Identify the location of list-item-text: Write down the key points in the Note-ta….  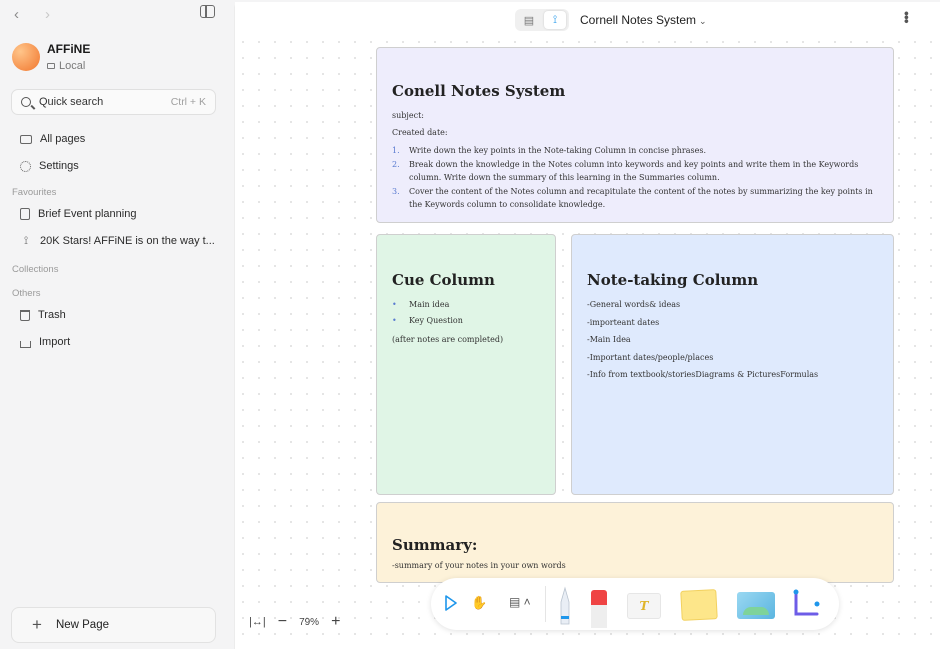
(558, 150).